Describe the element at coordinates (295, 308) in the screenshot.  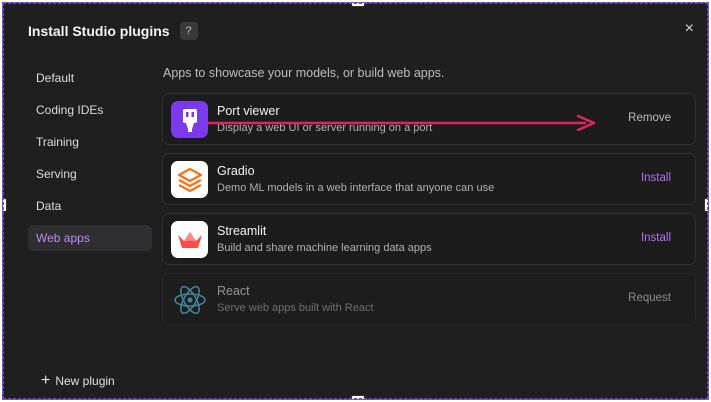
I see `plugin-description: Serve web apps built with React` at that location.